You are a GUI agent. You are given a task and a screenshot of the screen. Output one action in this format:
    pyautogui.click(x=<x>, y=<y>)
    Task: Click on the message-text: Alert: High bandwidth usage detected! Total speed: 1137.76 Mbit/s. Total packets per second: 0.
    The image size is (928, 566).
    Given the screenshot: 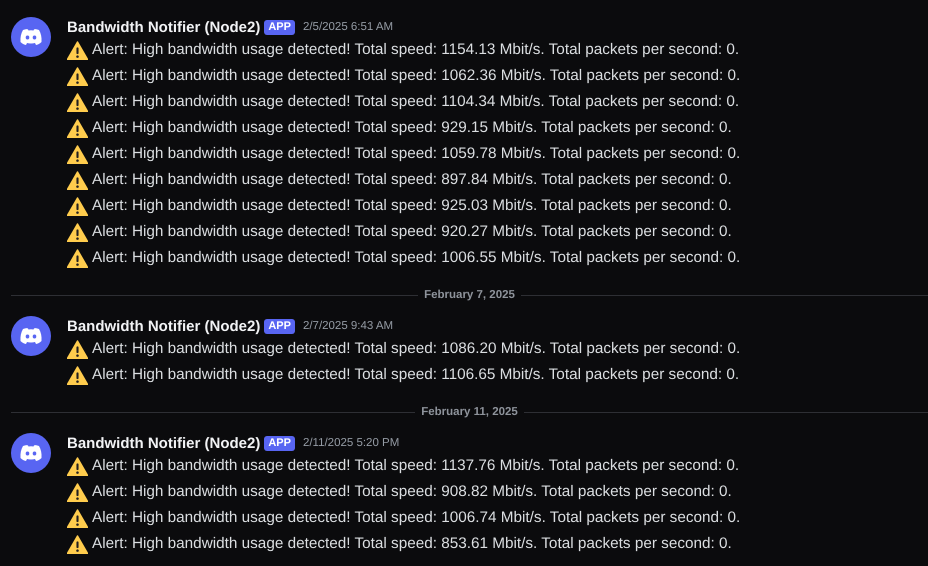 What is the action you would take?
    pyautogui.click(x=416, y=466)
    